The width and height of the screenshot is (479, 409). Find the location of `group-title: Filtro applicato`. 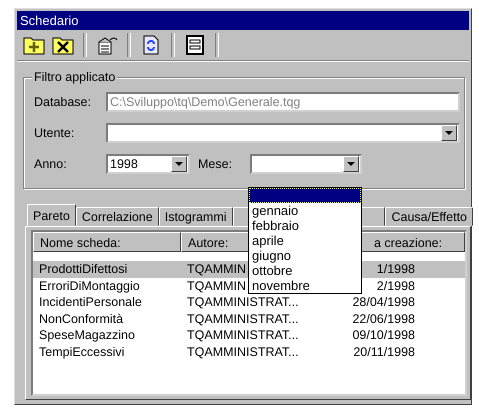

group-title: Filtro applicato is located at coordinates (75, 77).